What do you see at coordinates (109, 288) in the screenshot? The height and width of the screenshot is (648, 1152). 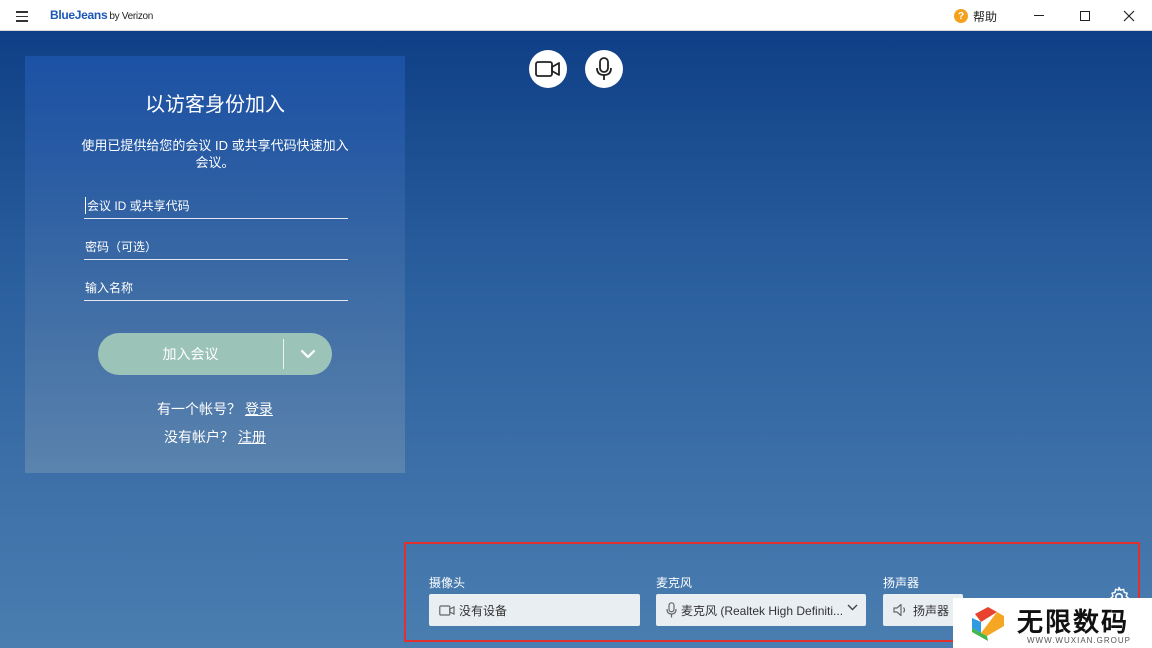 I see `name-placeholder: 输入名称` at bounding box center [109, 288].